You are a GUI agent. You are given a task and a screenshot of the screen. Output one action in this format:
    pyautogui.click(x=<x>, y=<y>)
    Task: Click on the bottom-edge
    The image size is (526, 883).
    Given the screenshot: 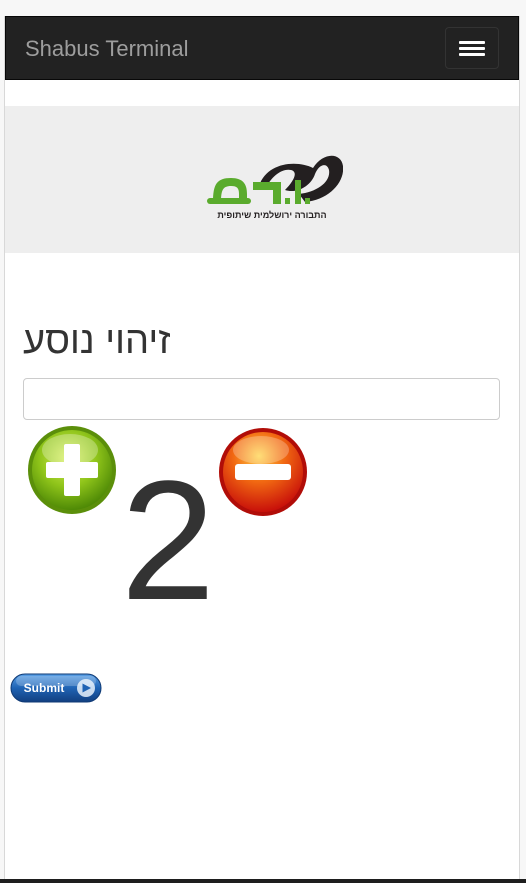 What is the action you would take?
    pyautogui.click(x=263, y=881)
    